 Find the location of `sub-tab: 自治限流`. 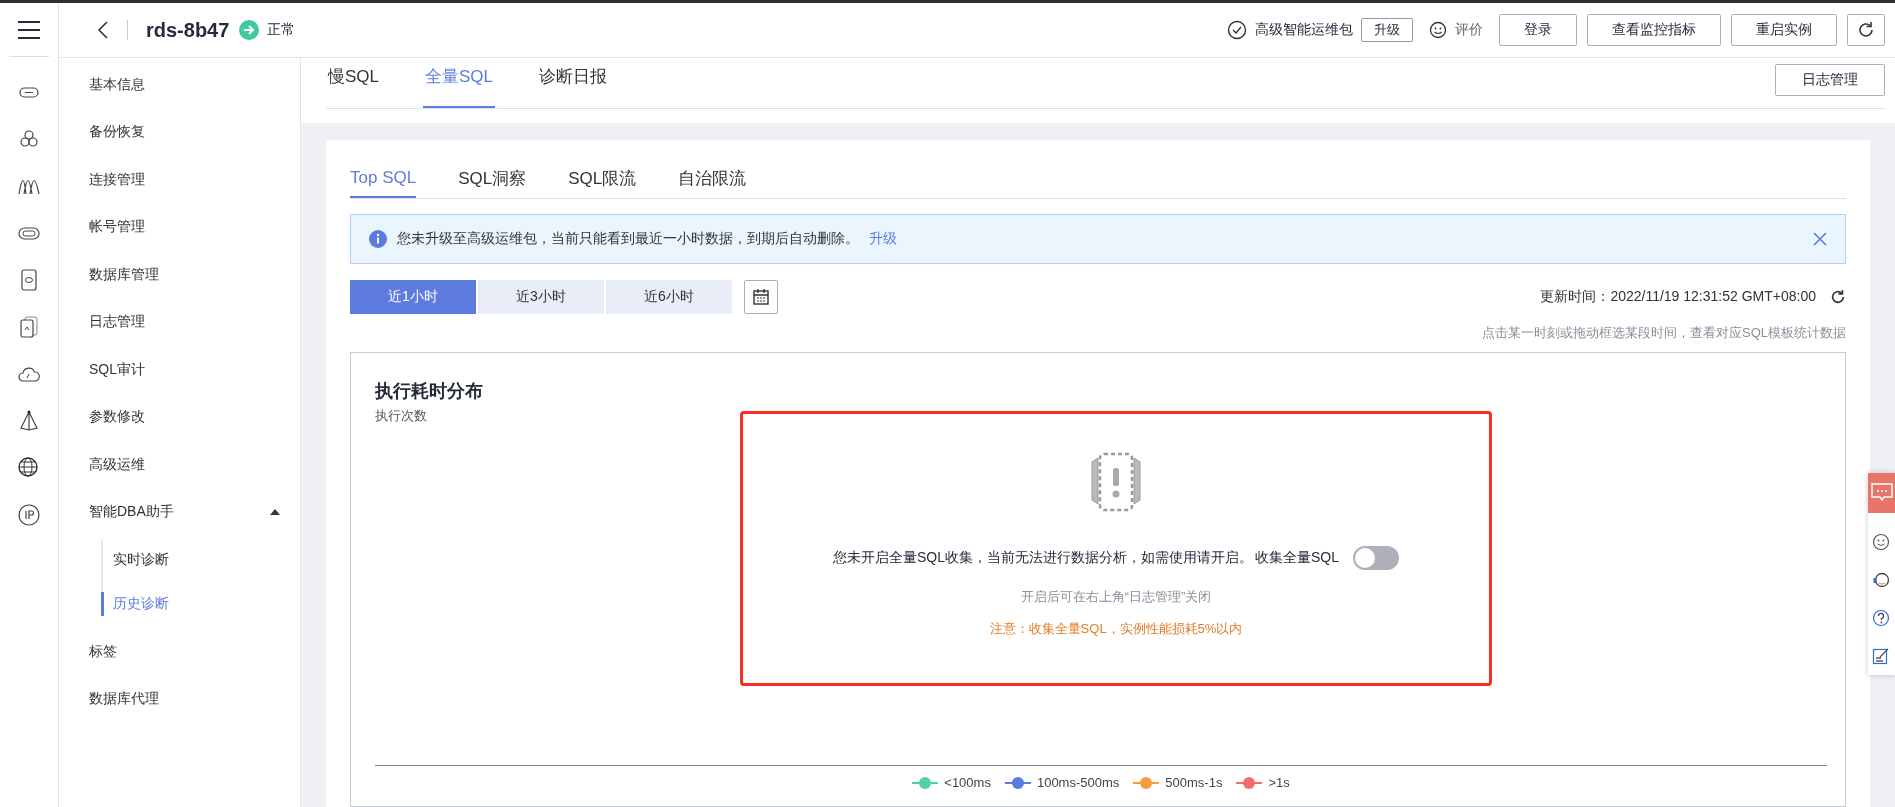

sub-tab: 自治限流 is located at coordinates (712, 179).